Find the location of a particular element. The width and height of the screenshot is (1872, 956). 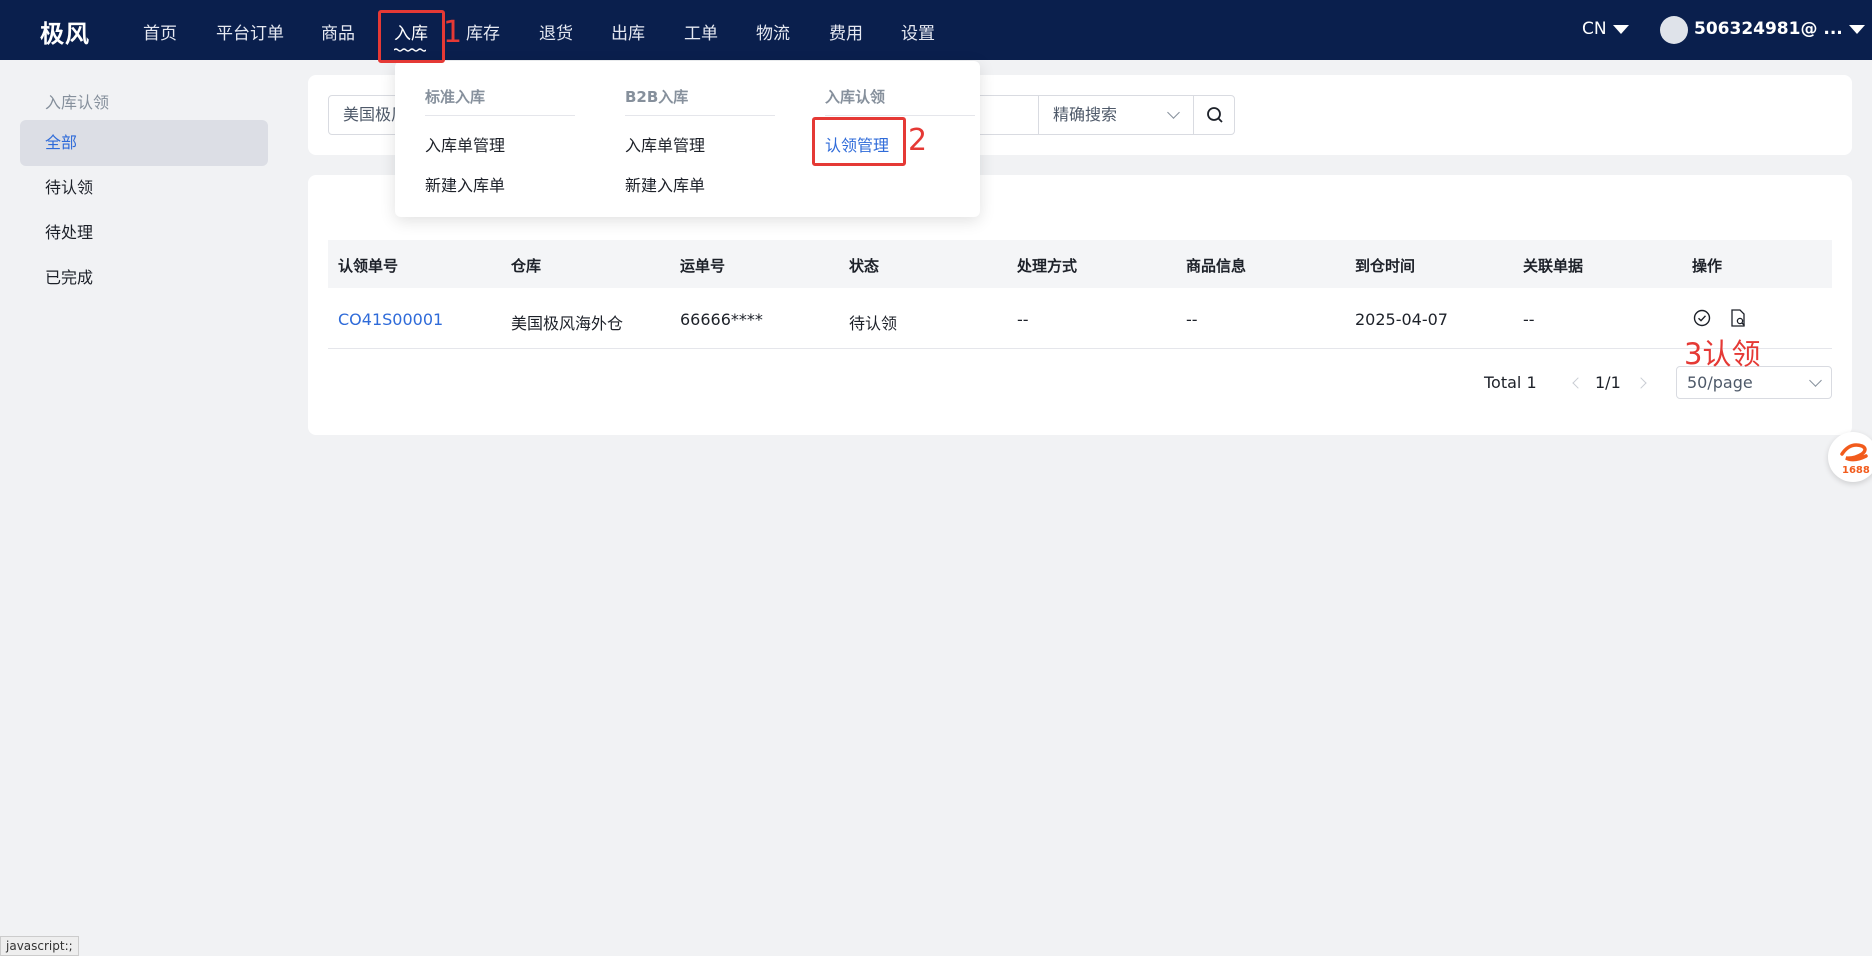

language-switcher: CN is located at coordinates (1605, 29).